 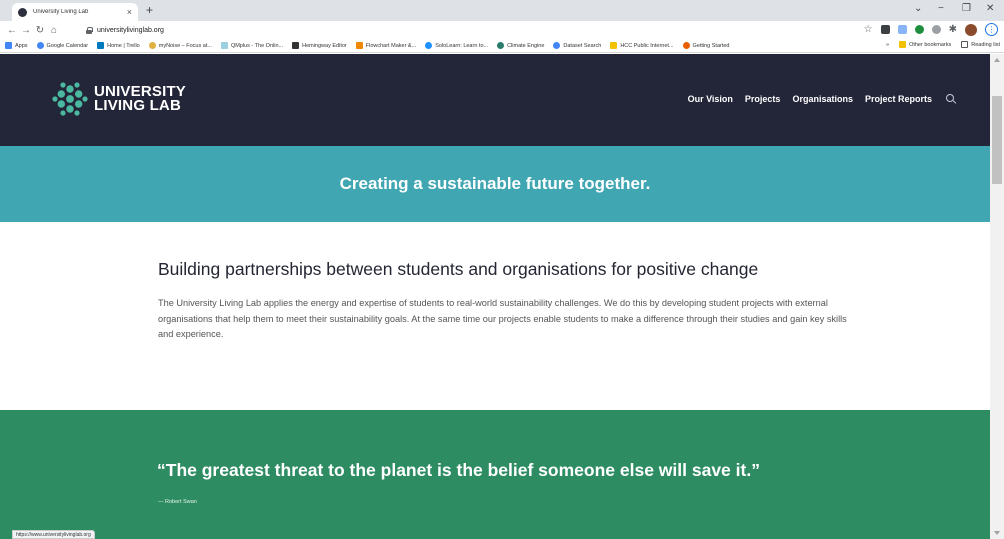 I want to click on bookmark-item: Google Calendar, so click(x=62, y=45).